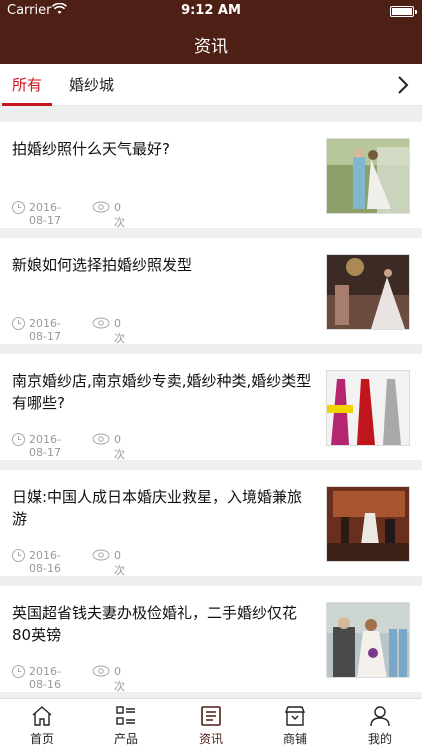 The image size is (422, 750). What do you see at coordinates (379, 739) in the screenshot?
I see `tabbar-label: 我的` at bounding box center [379, 739].